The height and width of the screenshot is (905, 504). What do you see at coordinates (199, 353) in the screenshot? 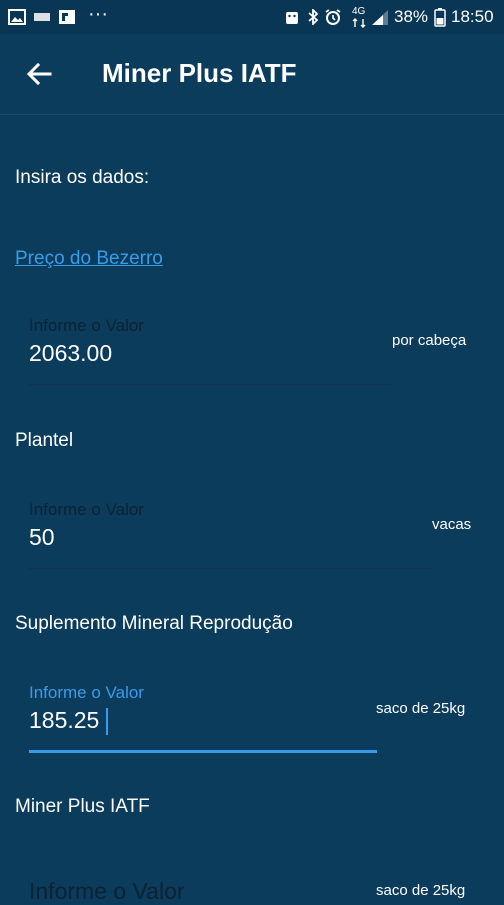
I see `calf-price-input` at bounding box center [199, 353].